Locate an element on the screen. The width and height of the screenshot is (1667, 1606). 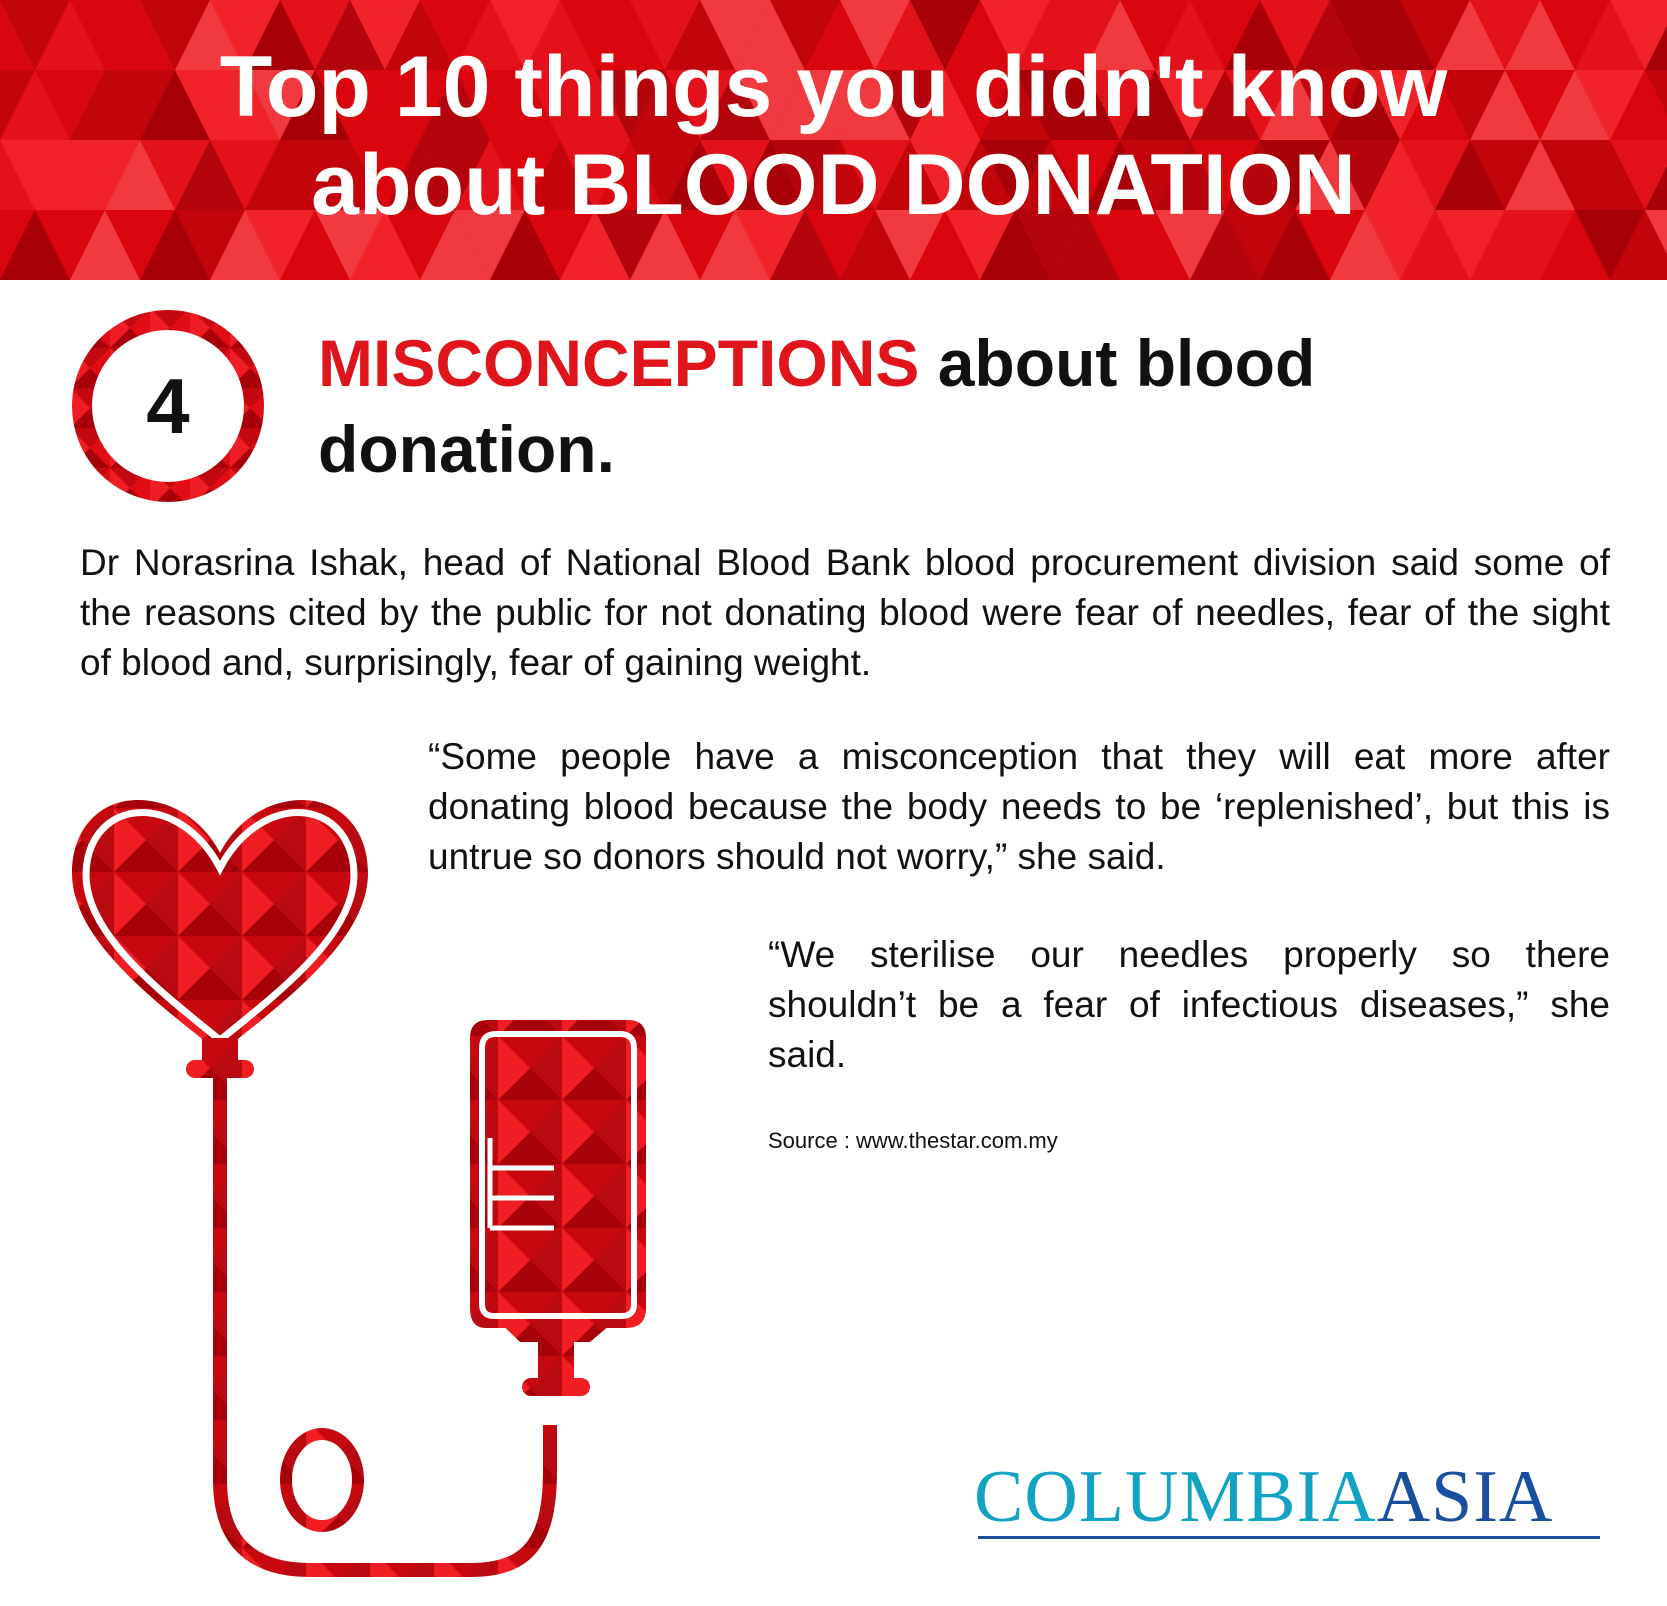
title-line-1: Top 10 things you didn't know is located at coordinates (833, 87).